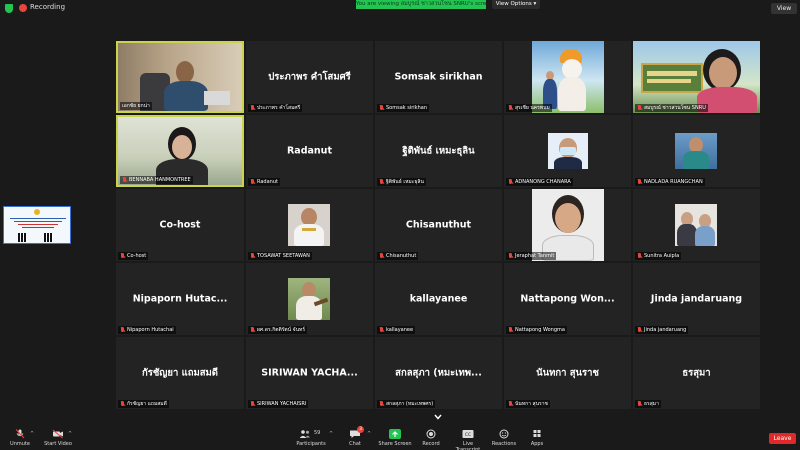 This screenshot has width=800, height=450. I want to click on participant-display-name: Radanut, so click(309, 151).